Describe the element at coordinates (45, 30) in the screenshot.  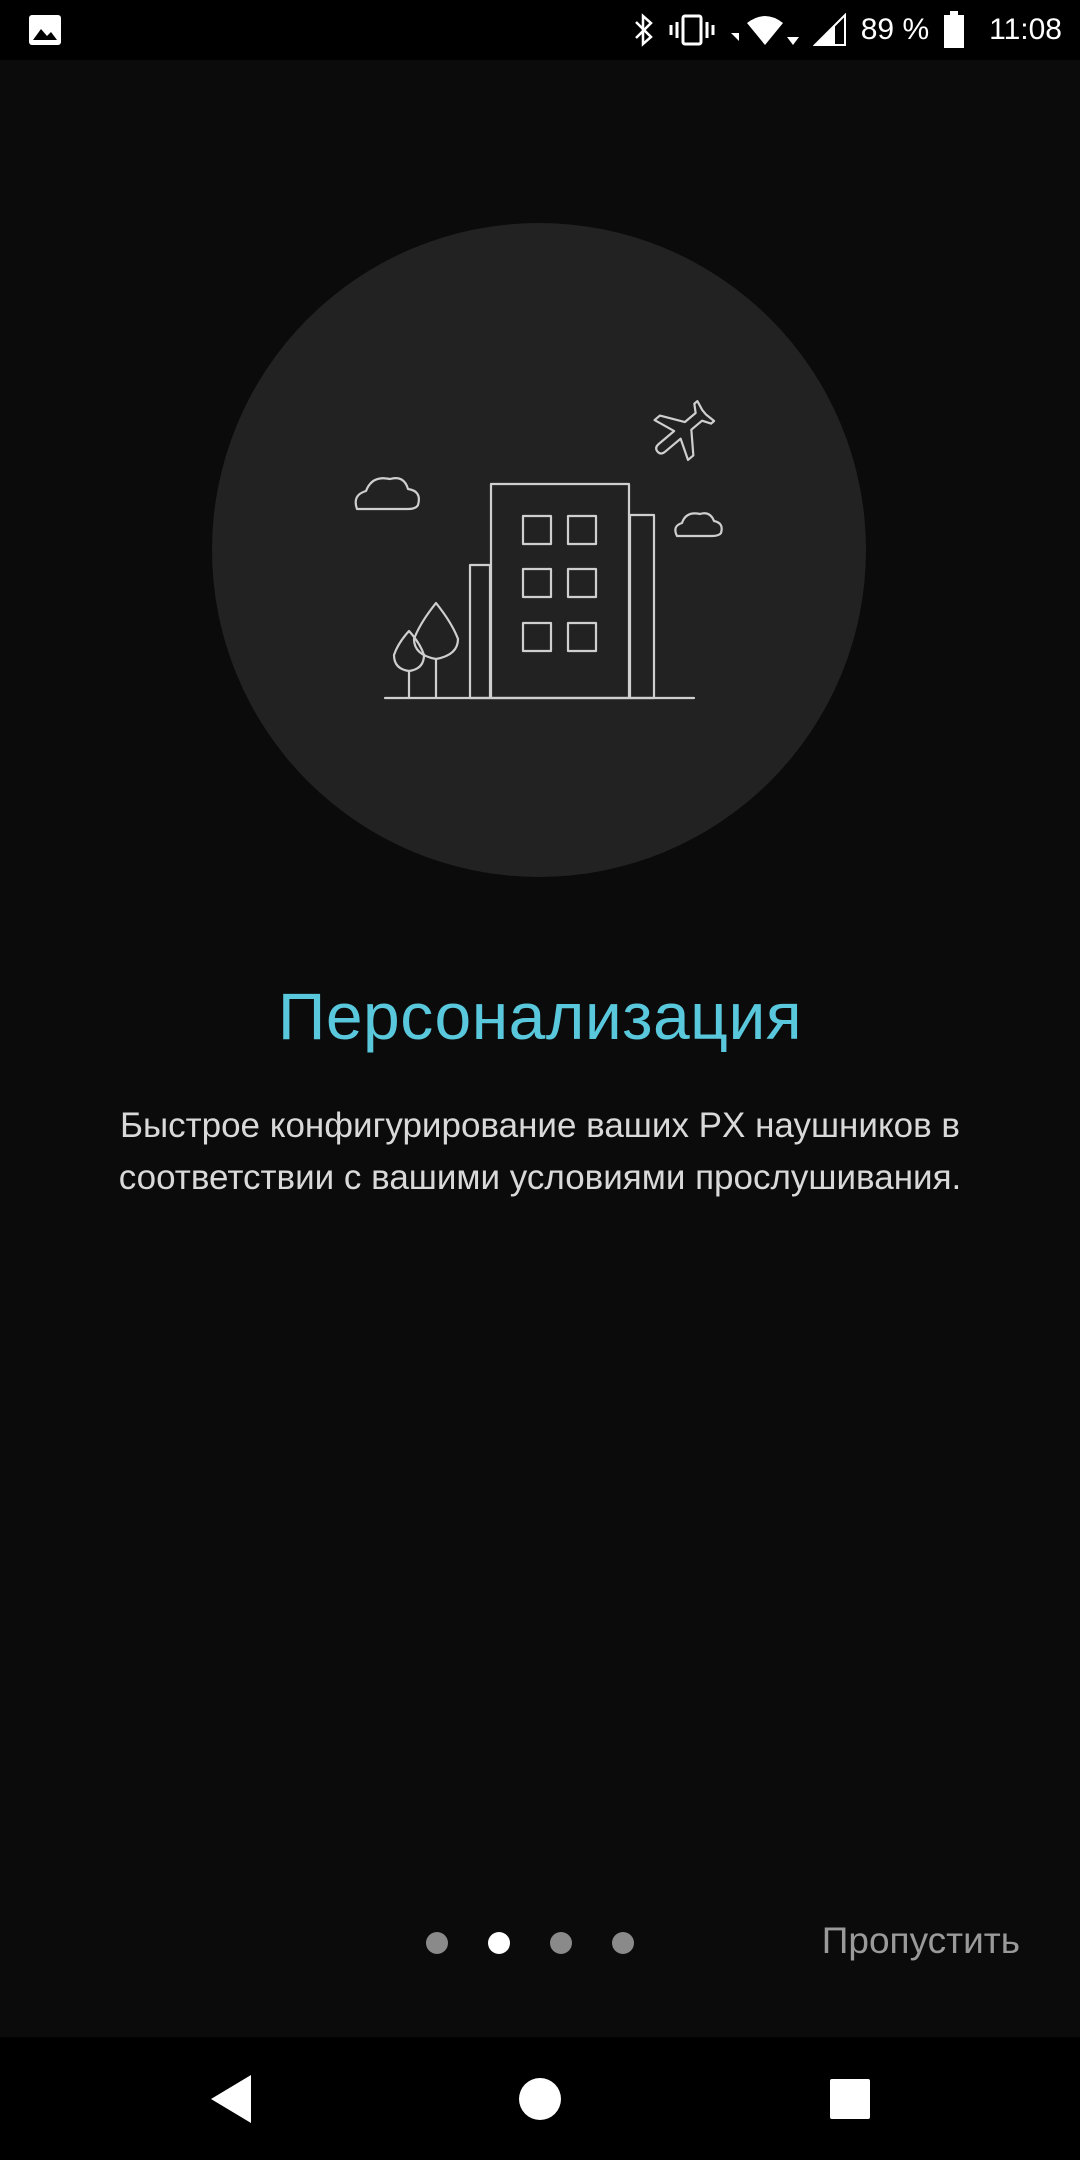
I see `image-icon` at that location.